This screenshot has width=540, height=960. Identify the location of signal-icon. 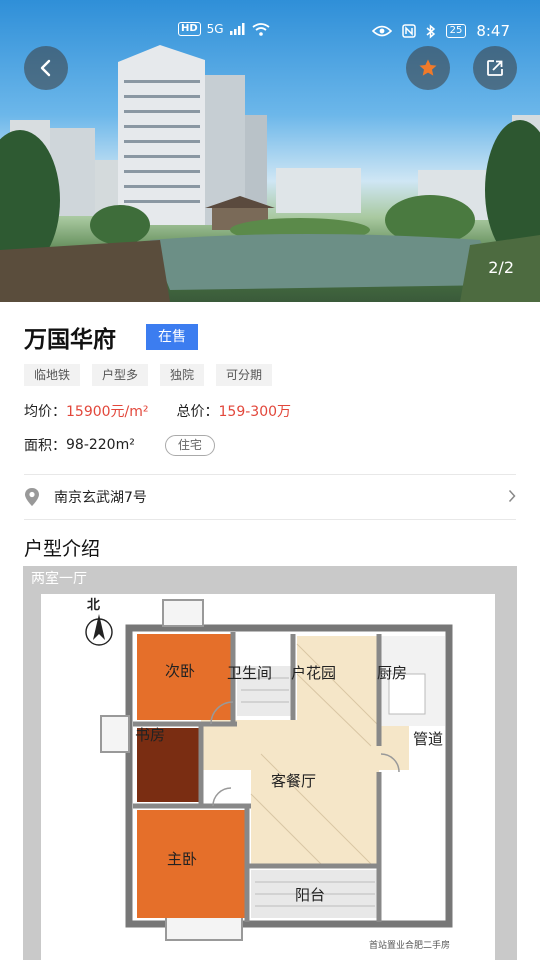
(237, 29).